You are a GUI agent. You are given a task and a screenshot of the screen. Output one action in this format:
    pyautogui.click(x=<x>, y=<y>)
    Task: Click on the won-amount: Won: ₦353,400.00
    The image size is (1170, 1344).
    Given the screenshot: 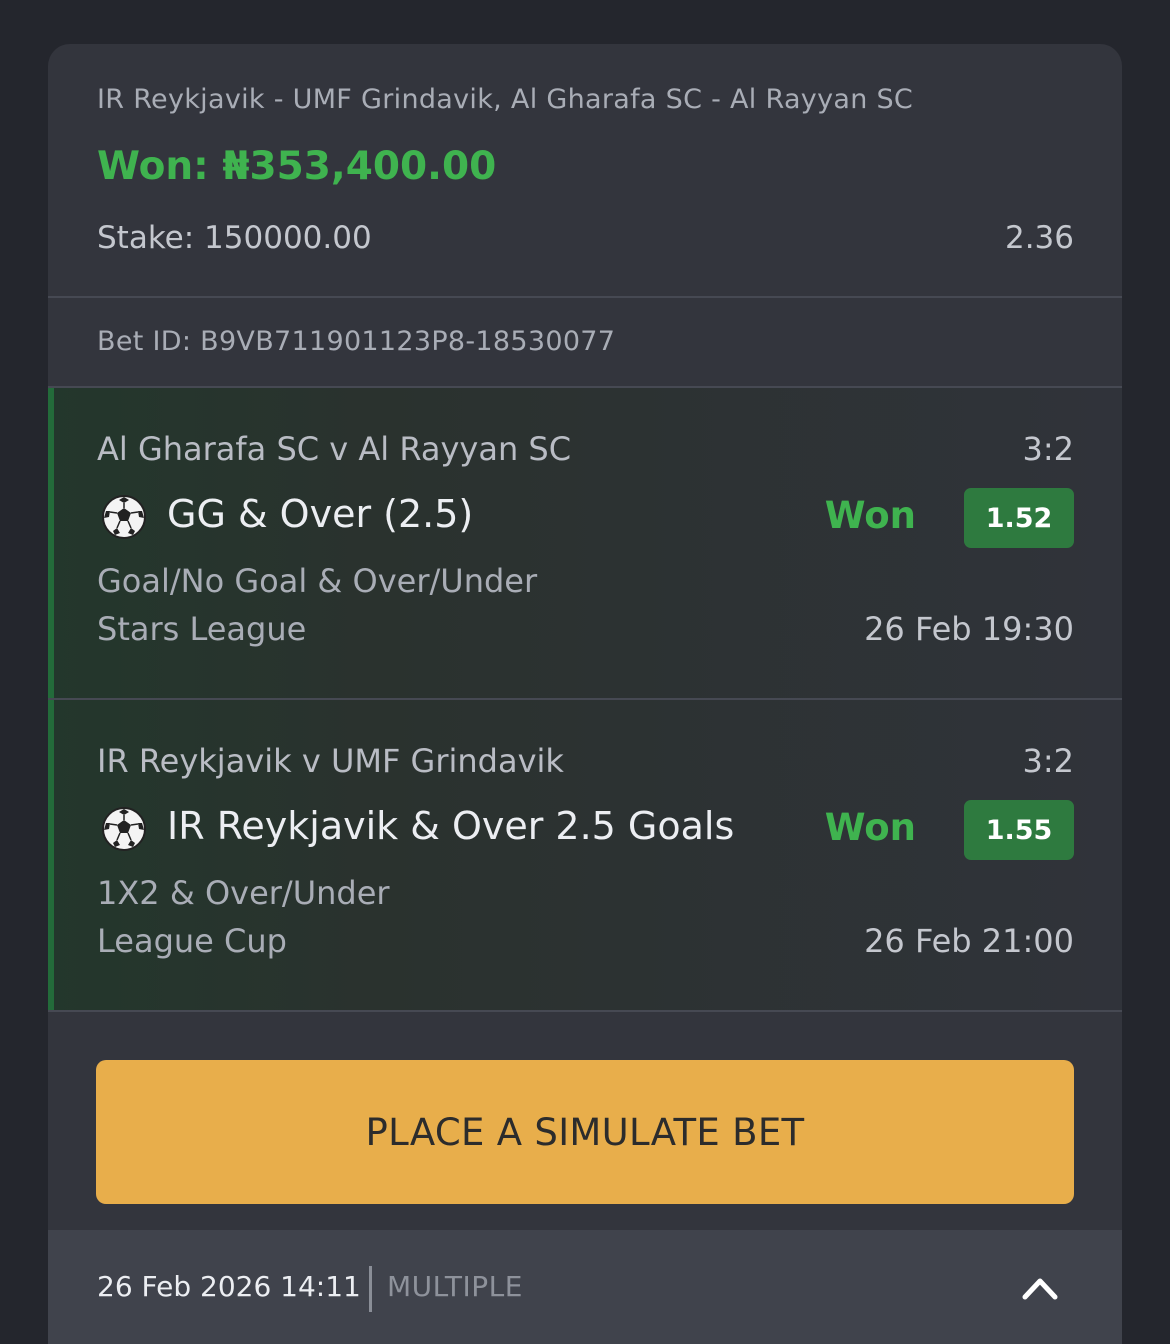 What is the action you would take?
    pyautogui.click(x=297, y=166)
    